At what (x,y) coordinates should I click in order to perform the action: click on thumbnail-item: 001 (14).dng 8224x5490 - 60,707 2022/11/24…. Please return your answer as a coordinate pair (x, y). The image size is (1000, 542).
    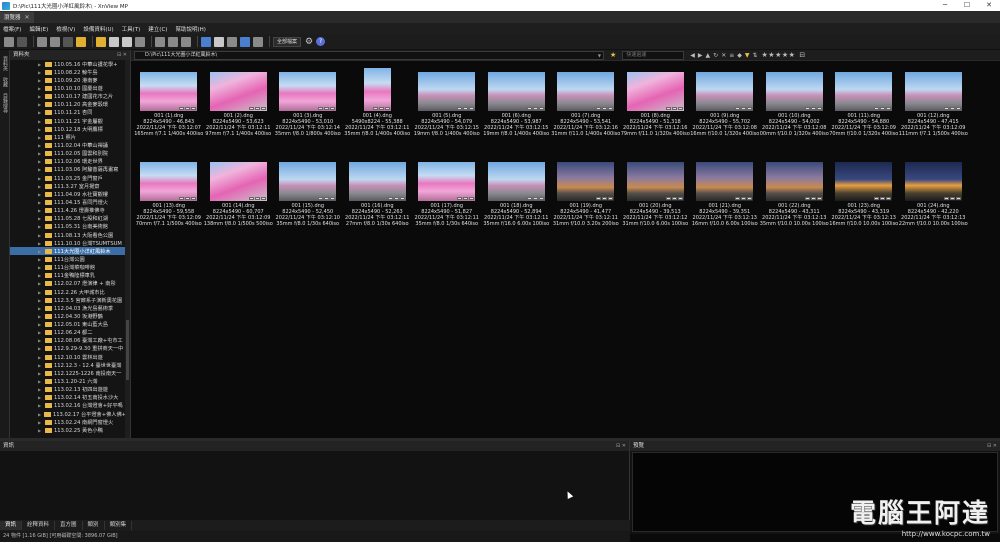
    Looking at the image, I should click on (239, 201).